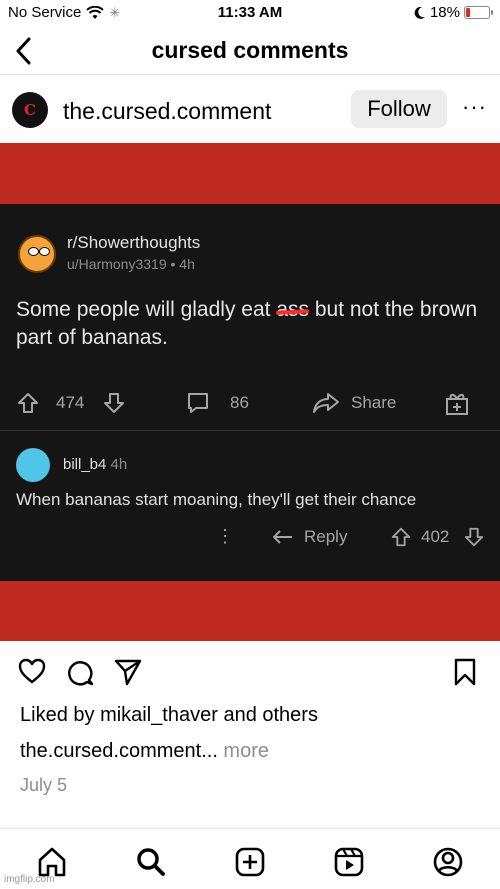 This screenshot has width=500, height=889. Describe the element at coordinates (167, 111) in the screenshot. I see `account-username: the.cursed.comment` at that location.